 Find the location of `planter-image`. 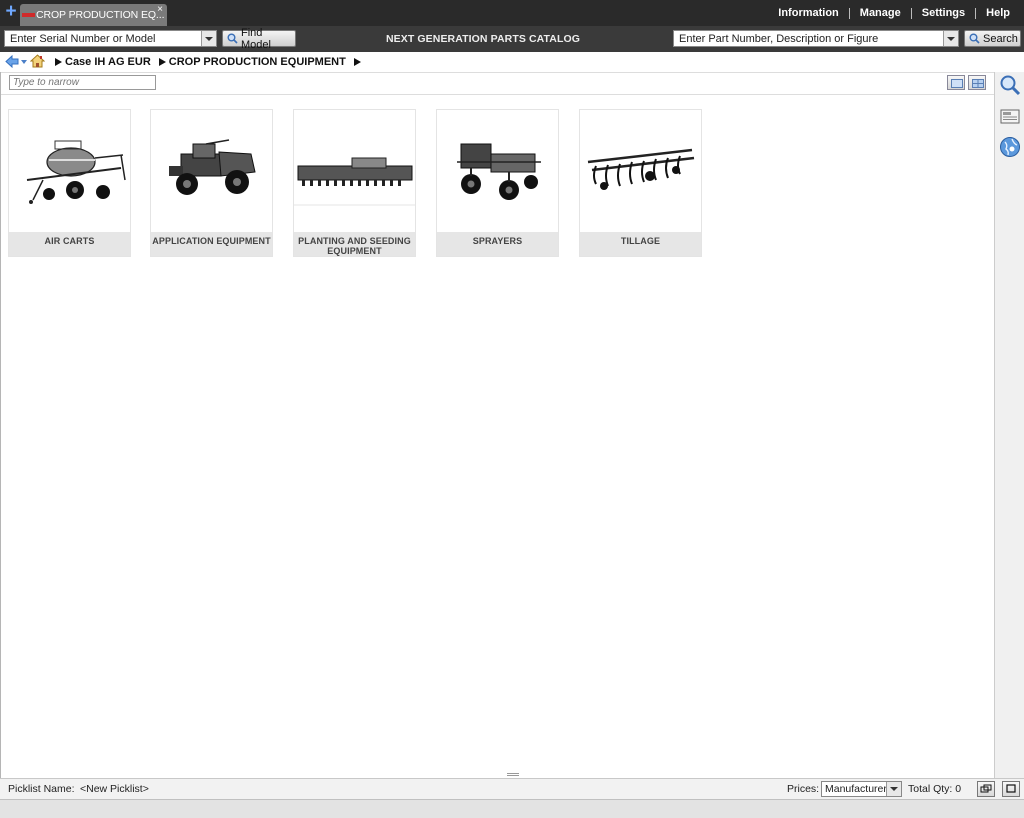

planter-image is located at coordinates (354, 171).